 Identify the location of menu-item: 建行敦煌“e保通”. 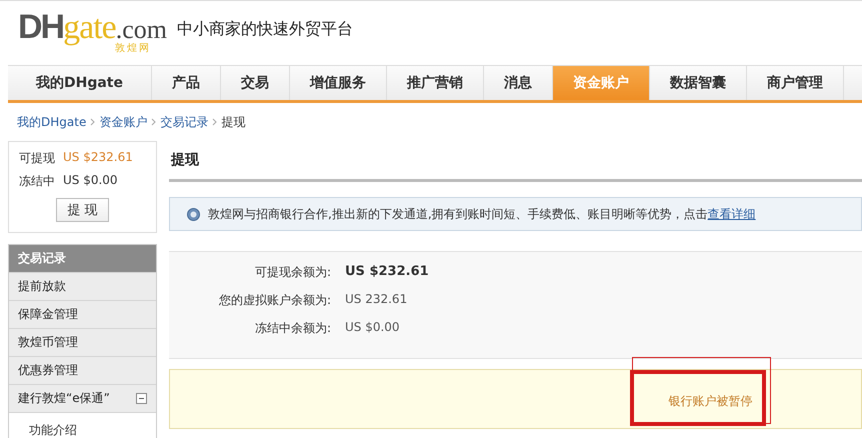
(82, 398).